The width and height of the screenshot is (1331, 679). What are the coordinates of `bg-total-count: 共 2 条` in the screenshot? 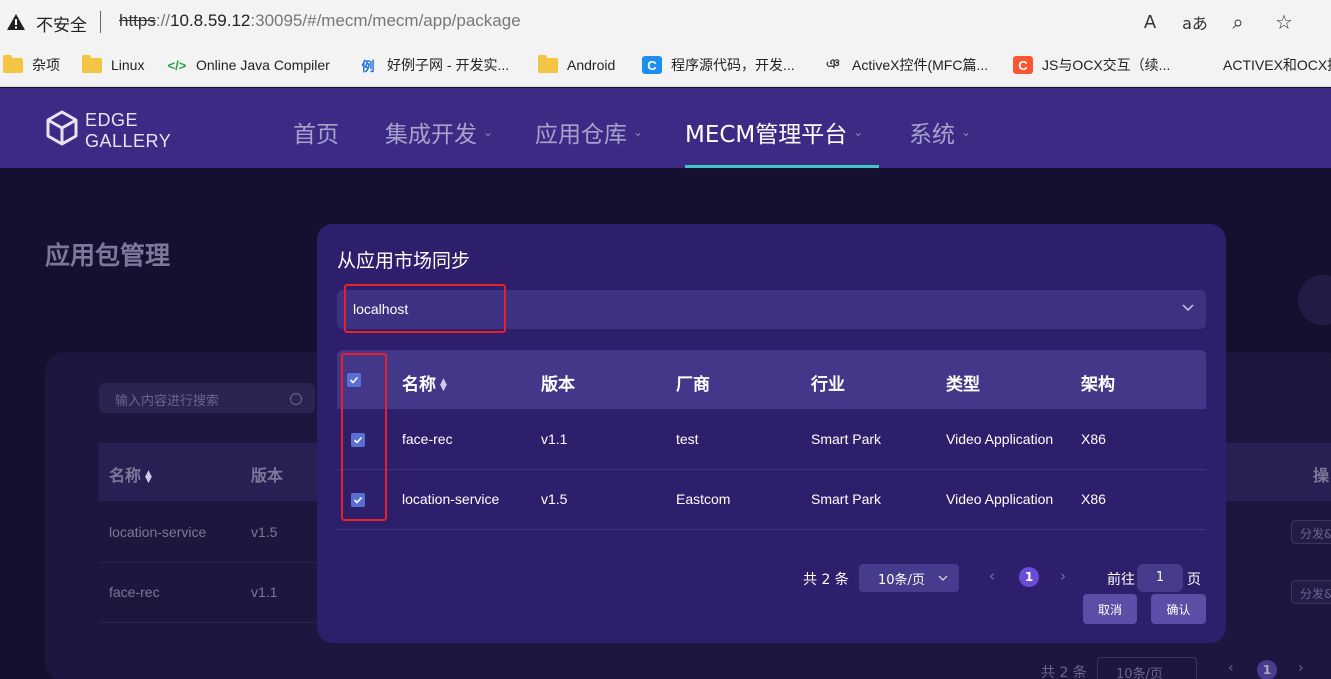 It's located at (1064, 672).